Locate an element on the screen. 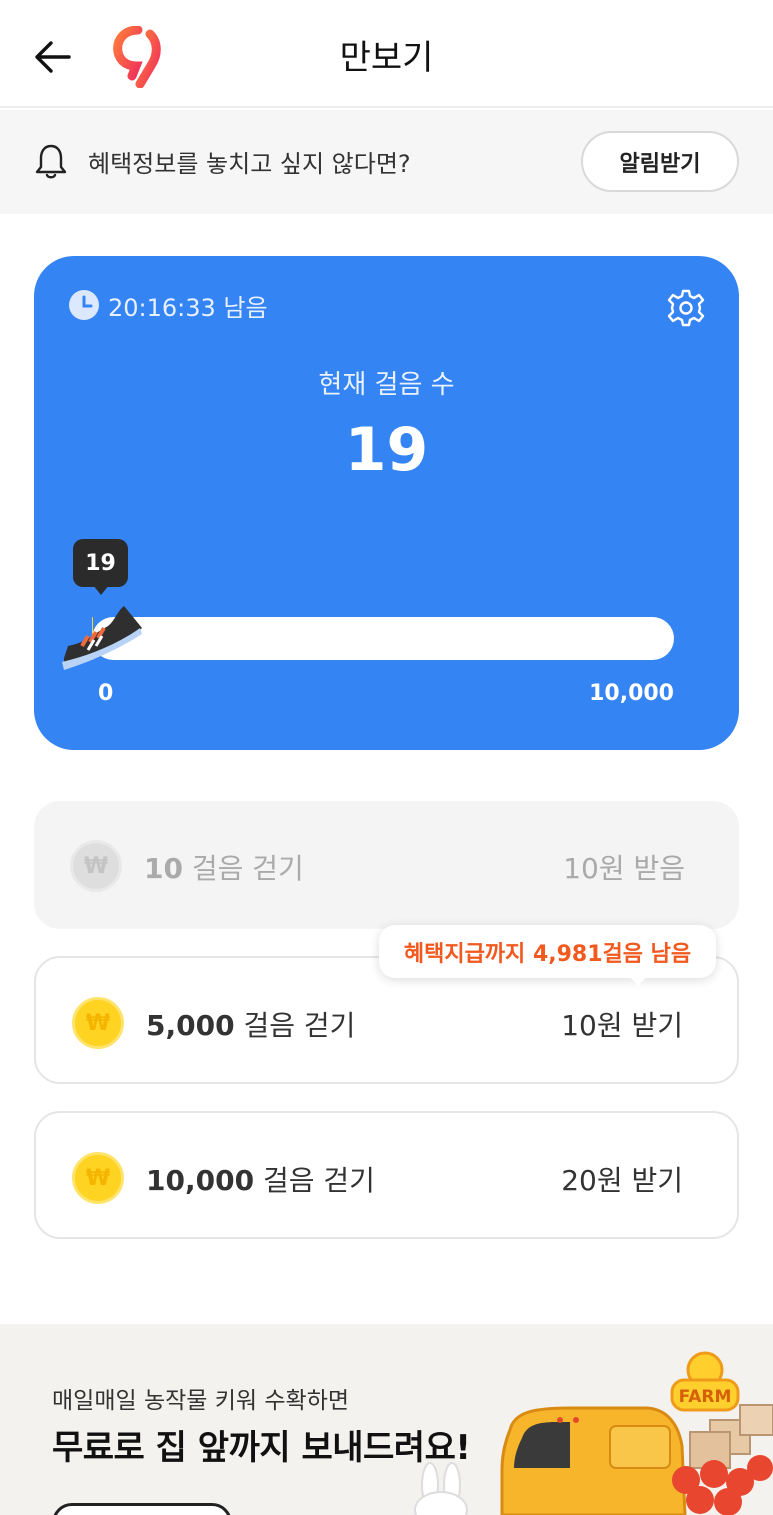  farm-logo-text: FARM is located at coordinates (705, 1397).